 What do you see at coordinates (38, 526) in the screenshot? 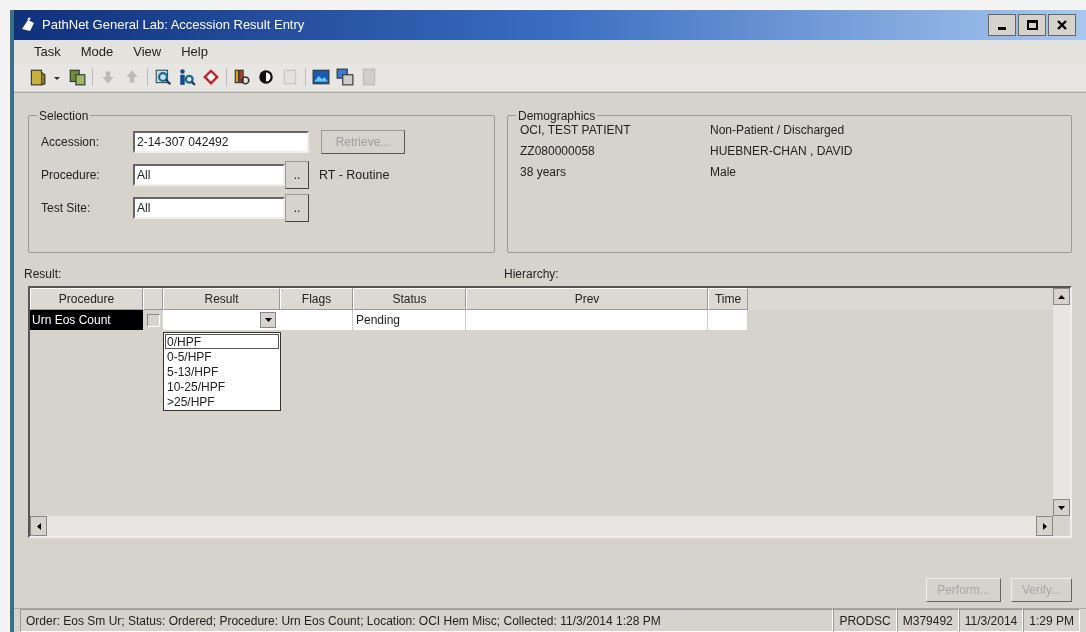
I see `scroll-left-icon` at bounding box center [38, 526].